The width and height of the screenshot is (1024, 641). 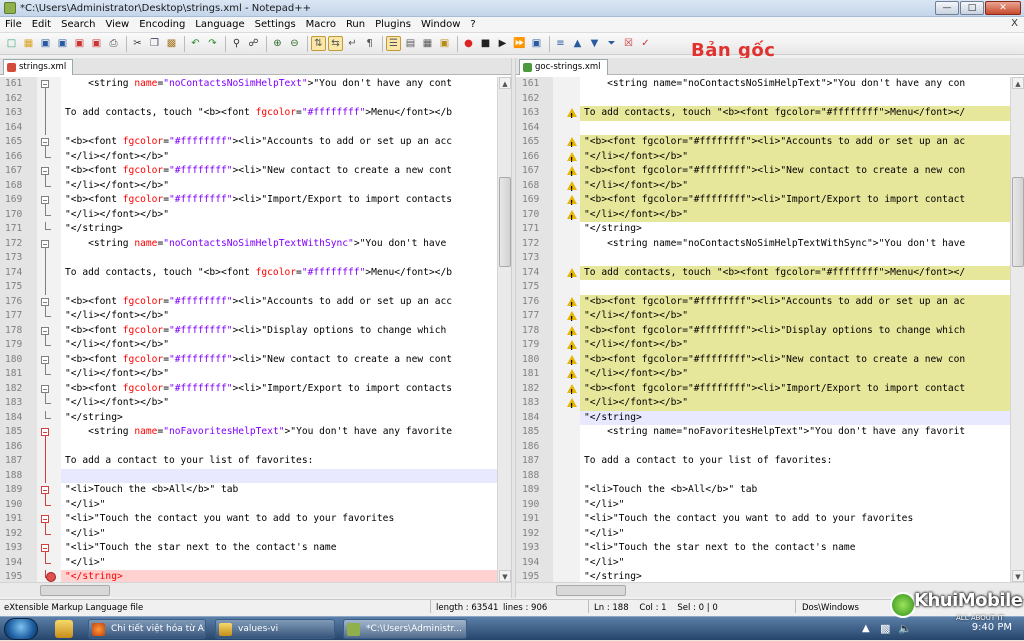 I want to click on indent-guide-icon: ☰, so click(x=393, y=43).